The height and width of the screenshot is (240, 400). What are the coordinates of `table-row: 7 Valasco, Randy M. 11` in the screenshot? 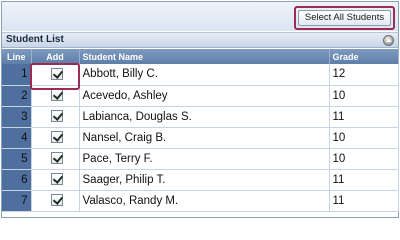 It's located at (200, 201).